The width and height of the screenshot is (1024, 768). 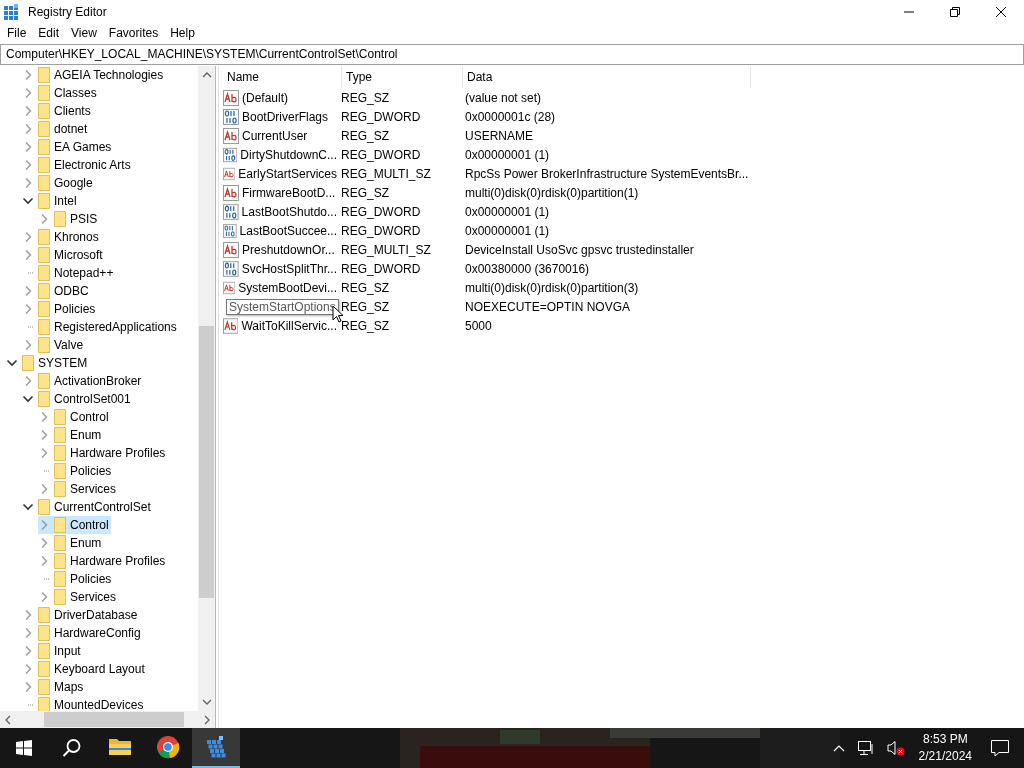 I want to click on tree-item: CurrentControlSet, so click(x=87, y=507).